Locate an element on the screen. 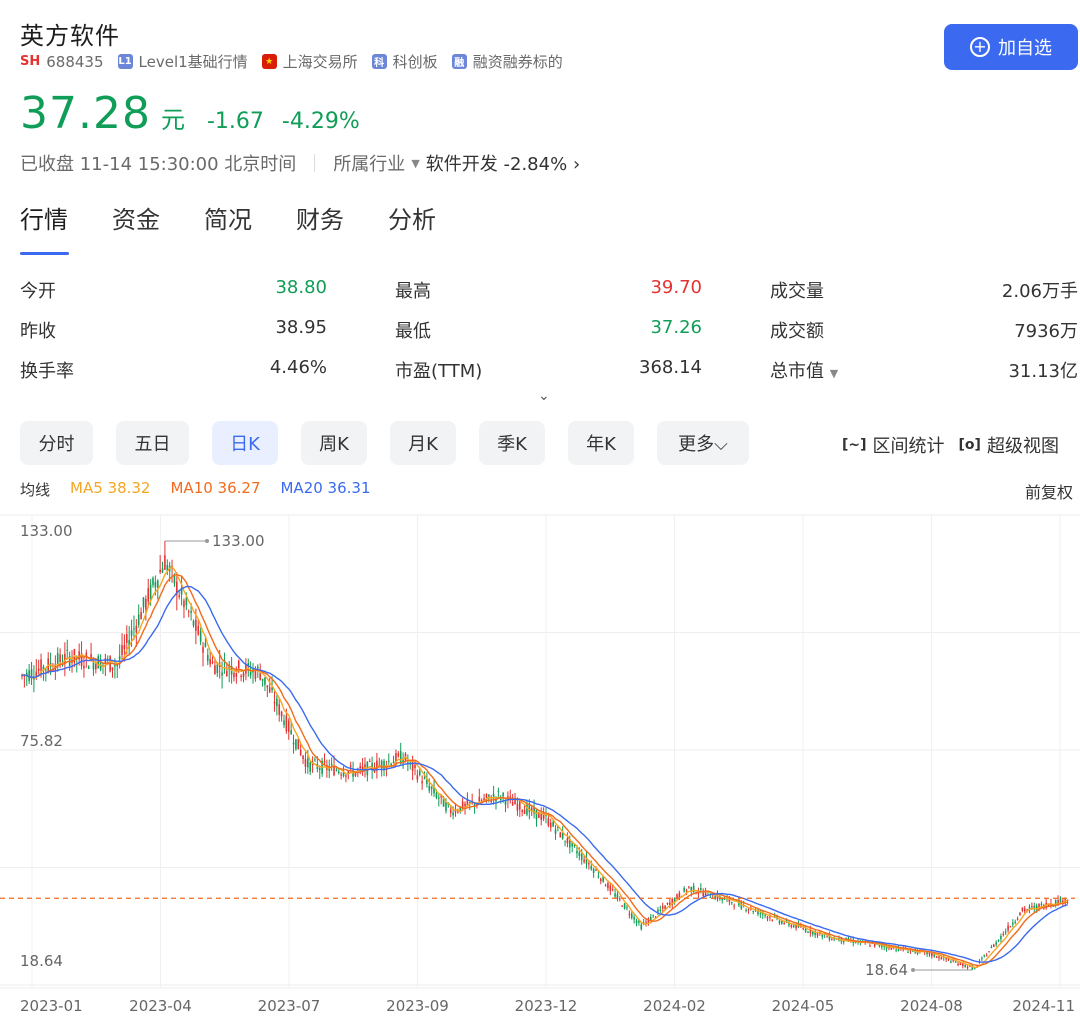  add-watchlist-label: 加自选 is located at coordinates (1025, 48).